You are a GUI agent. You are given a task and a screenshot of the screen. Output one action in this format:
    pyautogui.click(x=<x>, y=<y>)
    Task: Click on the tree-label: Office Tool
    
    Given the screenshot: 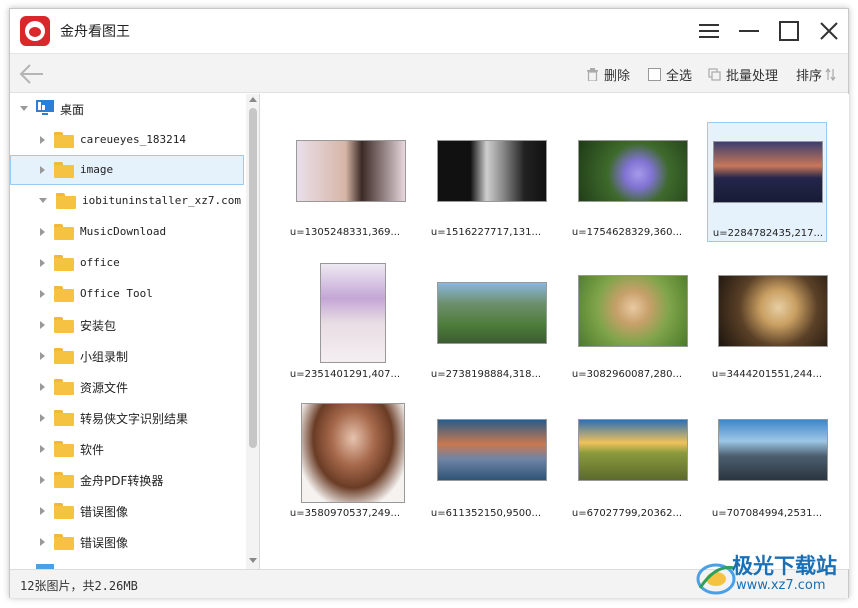 What is the action you would take?
    pyautogui.click(x=116, y=293)
    